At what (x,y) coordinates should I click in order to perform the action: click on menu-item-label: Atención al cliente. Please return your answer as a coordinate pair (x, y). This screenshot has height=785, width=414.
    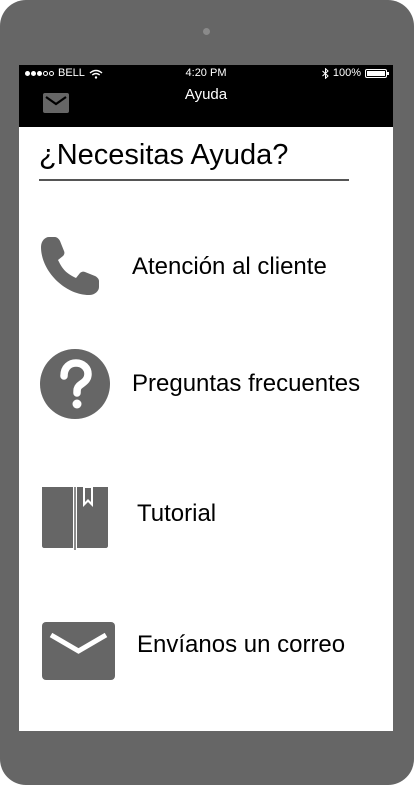
    Looking at the image, I should click on (229, 266).